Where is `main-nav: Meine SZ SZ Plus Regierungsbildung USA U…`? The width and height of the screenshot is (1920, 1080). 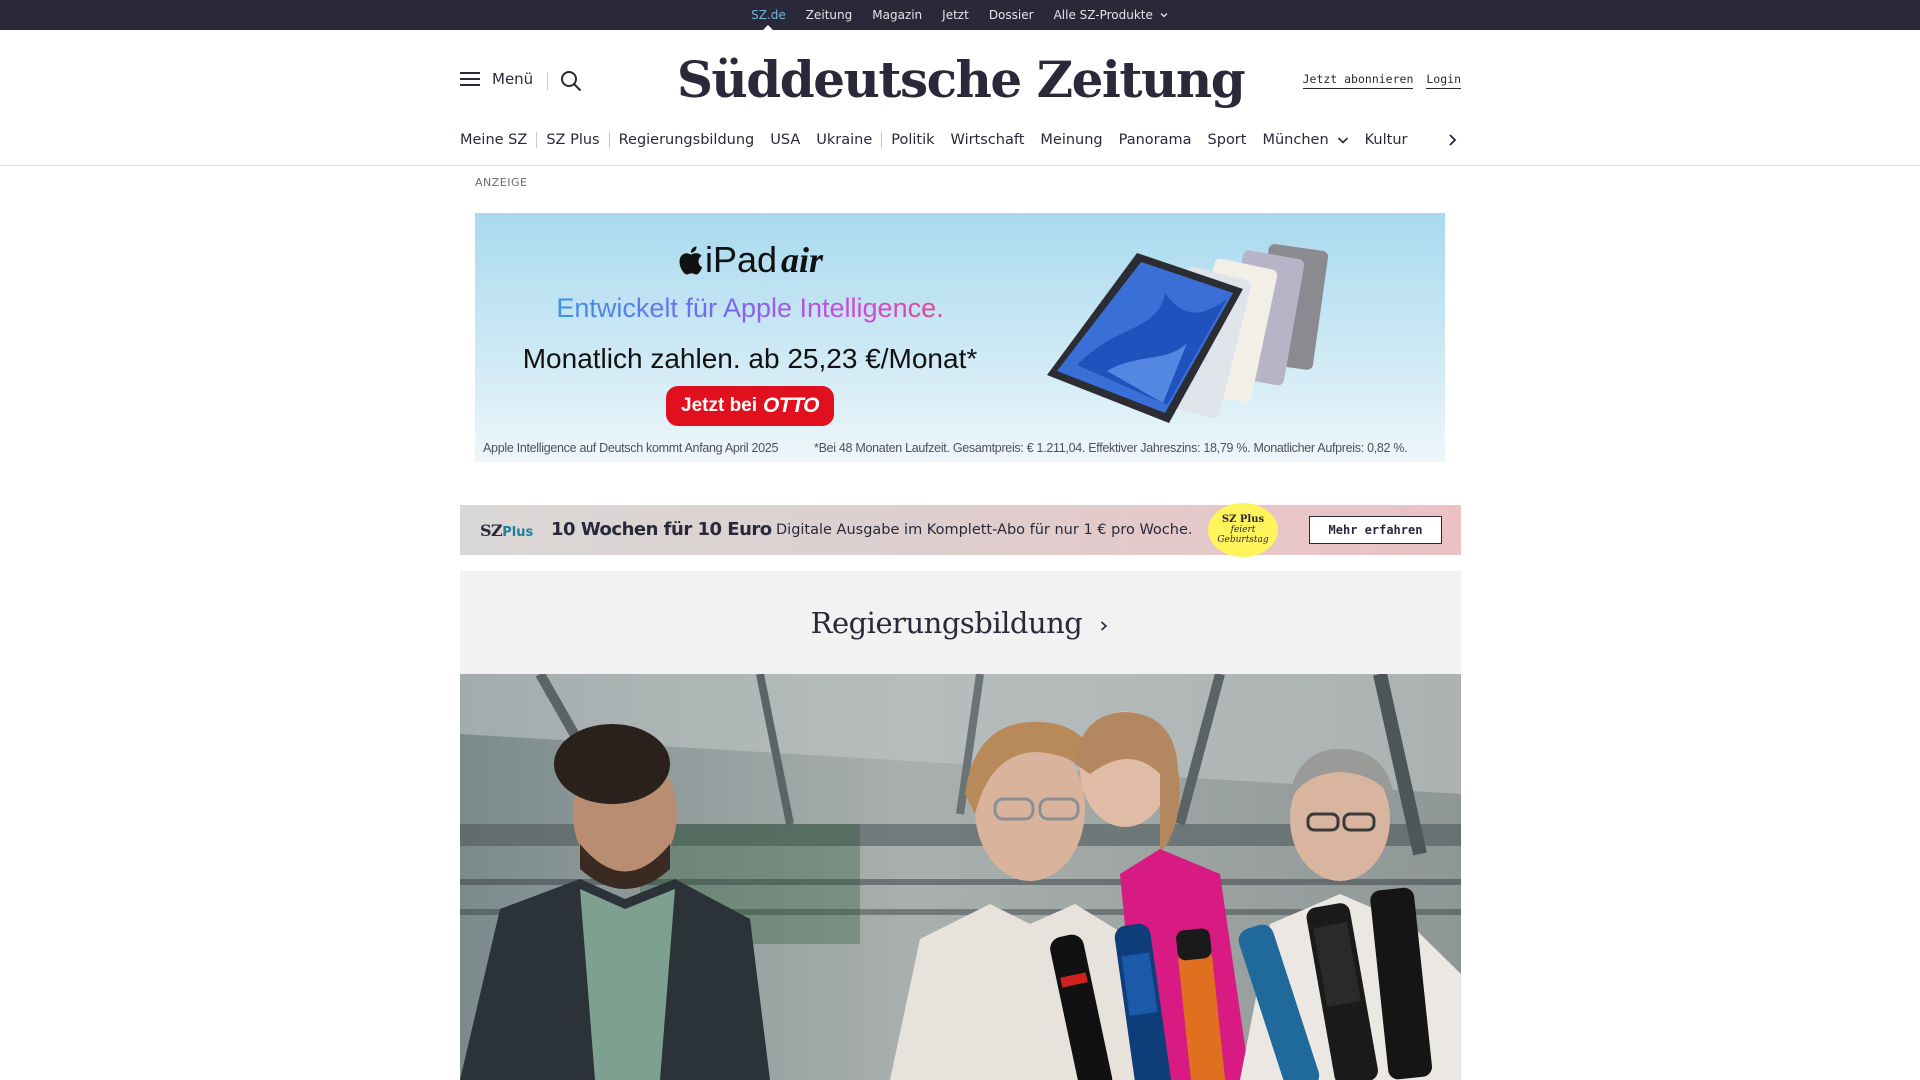 main-nav: Meine SZ SZ Plus Regierungsbildung USA U… is located at coordinates (960, 140).